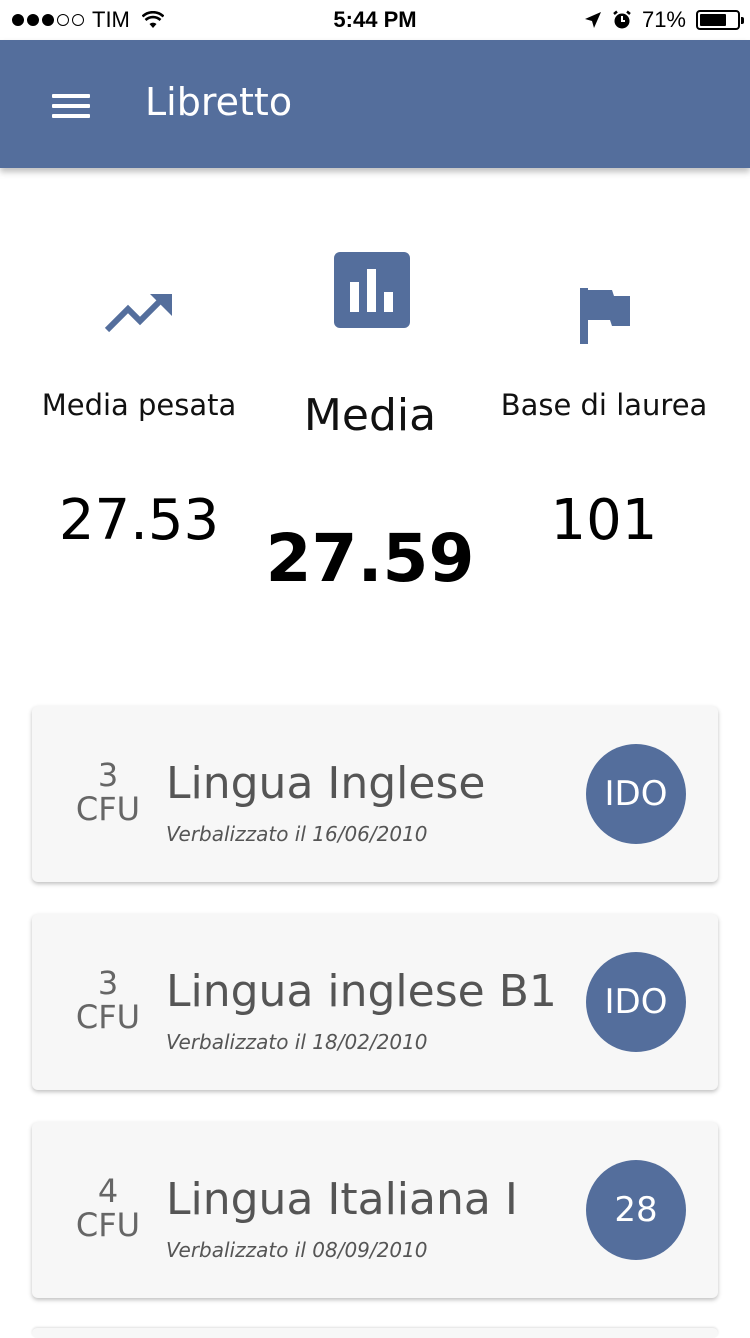 The image size is (750, 1338). What do you see at coordinates (71, 106) in the screenshot?
I see `hamburger-menu-icon` at bounding box center [71, 106].